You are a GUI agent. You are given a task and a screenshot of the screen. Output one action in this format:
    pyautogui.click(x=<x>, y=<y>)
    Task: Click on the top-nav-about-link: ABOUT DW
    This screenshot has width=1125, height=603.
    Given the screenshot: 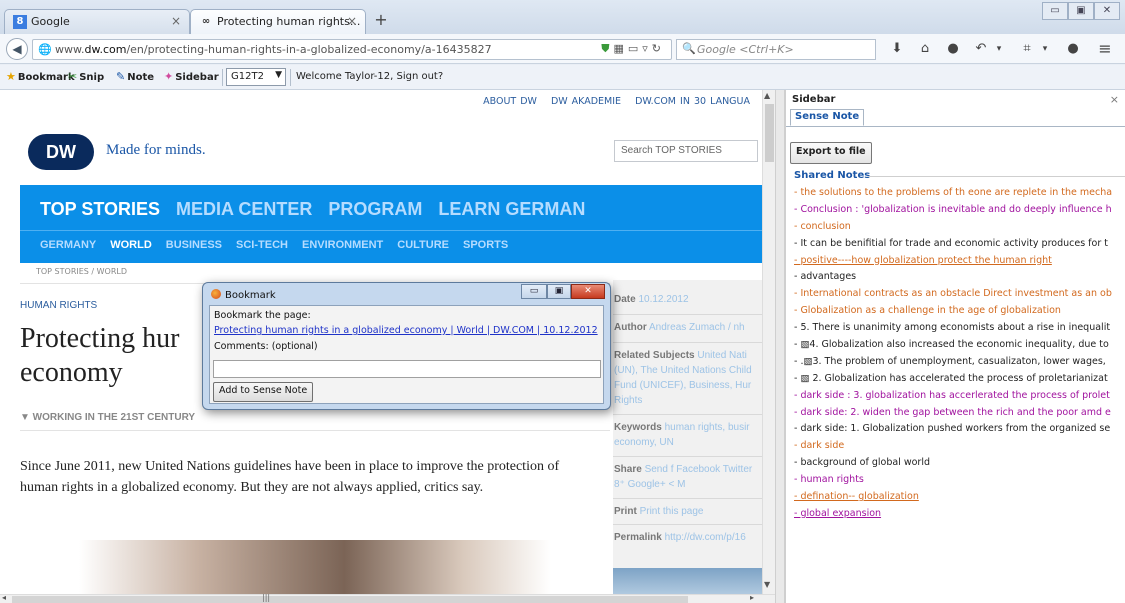 What is the action you would take?
    pyautogui.click(x=510, y=101)
    